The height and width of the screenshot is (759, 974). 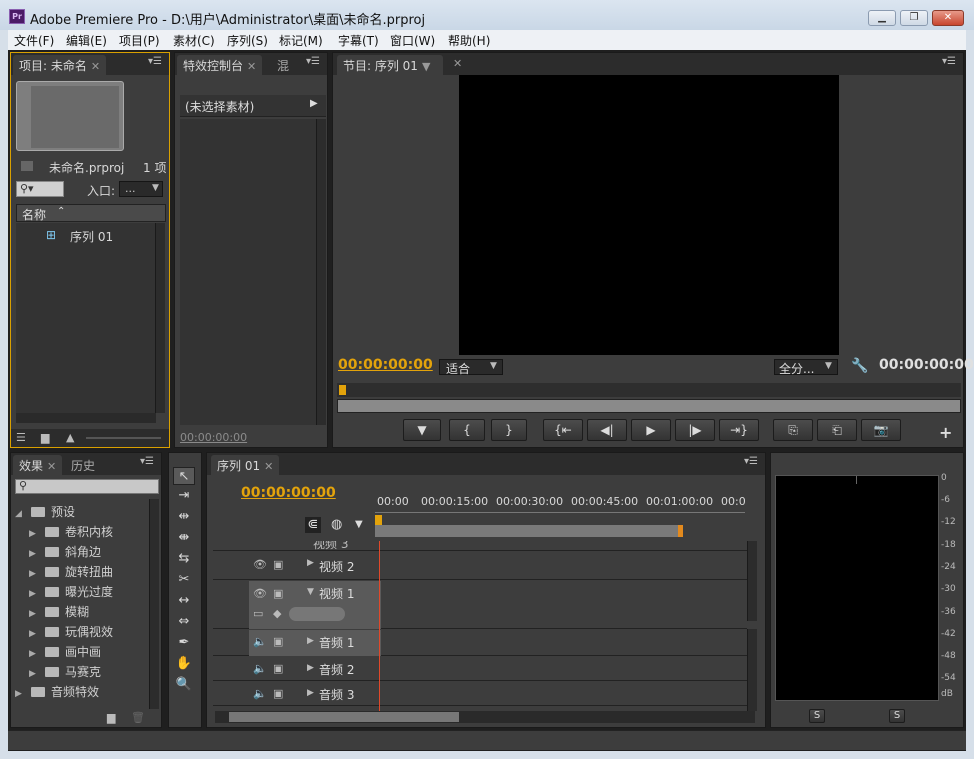 I want to click on program-playhead-timecode: 00:00:00:00, so click(x=385, y=365).